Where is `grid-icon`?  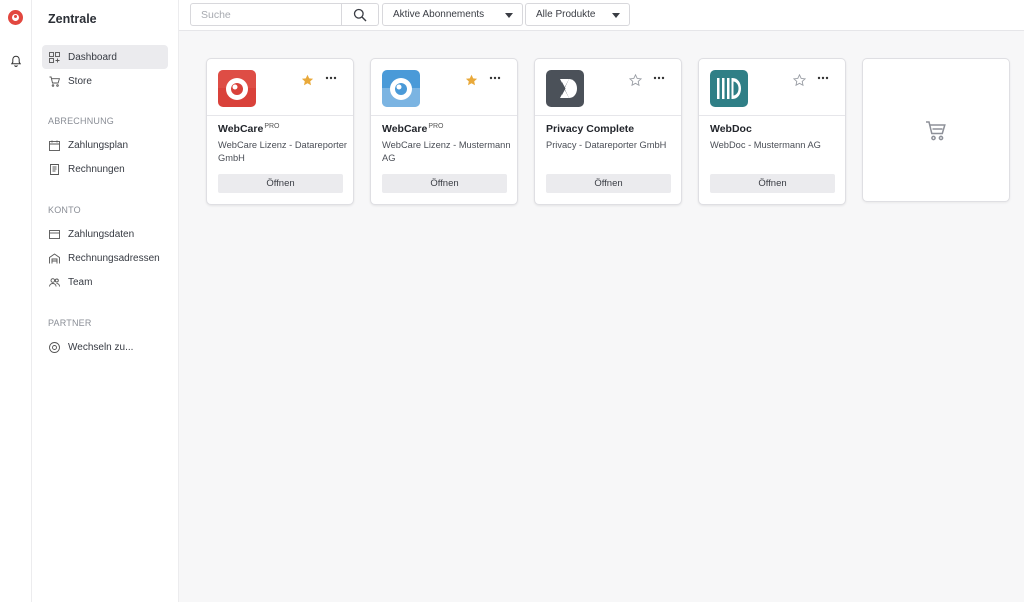
grid-icon is located at coordinates (54, 57).